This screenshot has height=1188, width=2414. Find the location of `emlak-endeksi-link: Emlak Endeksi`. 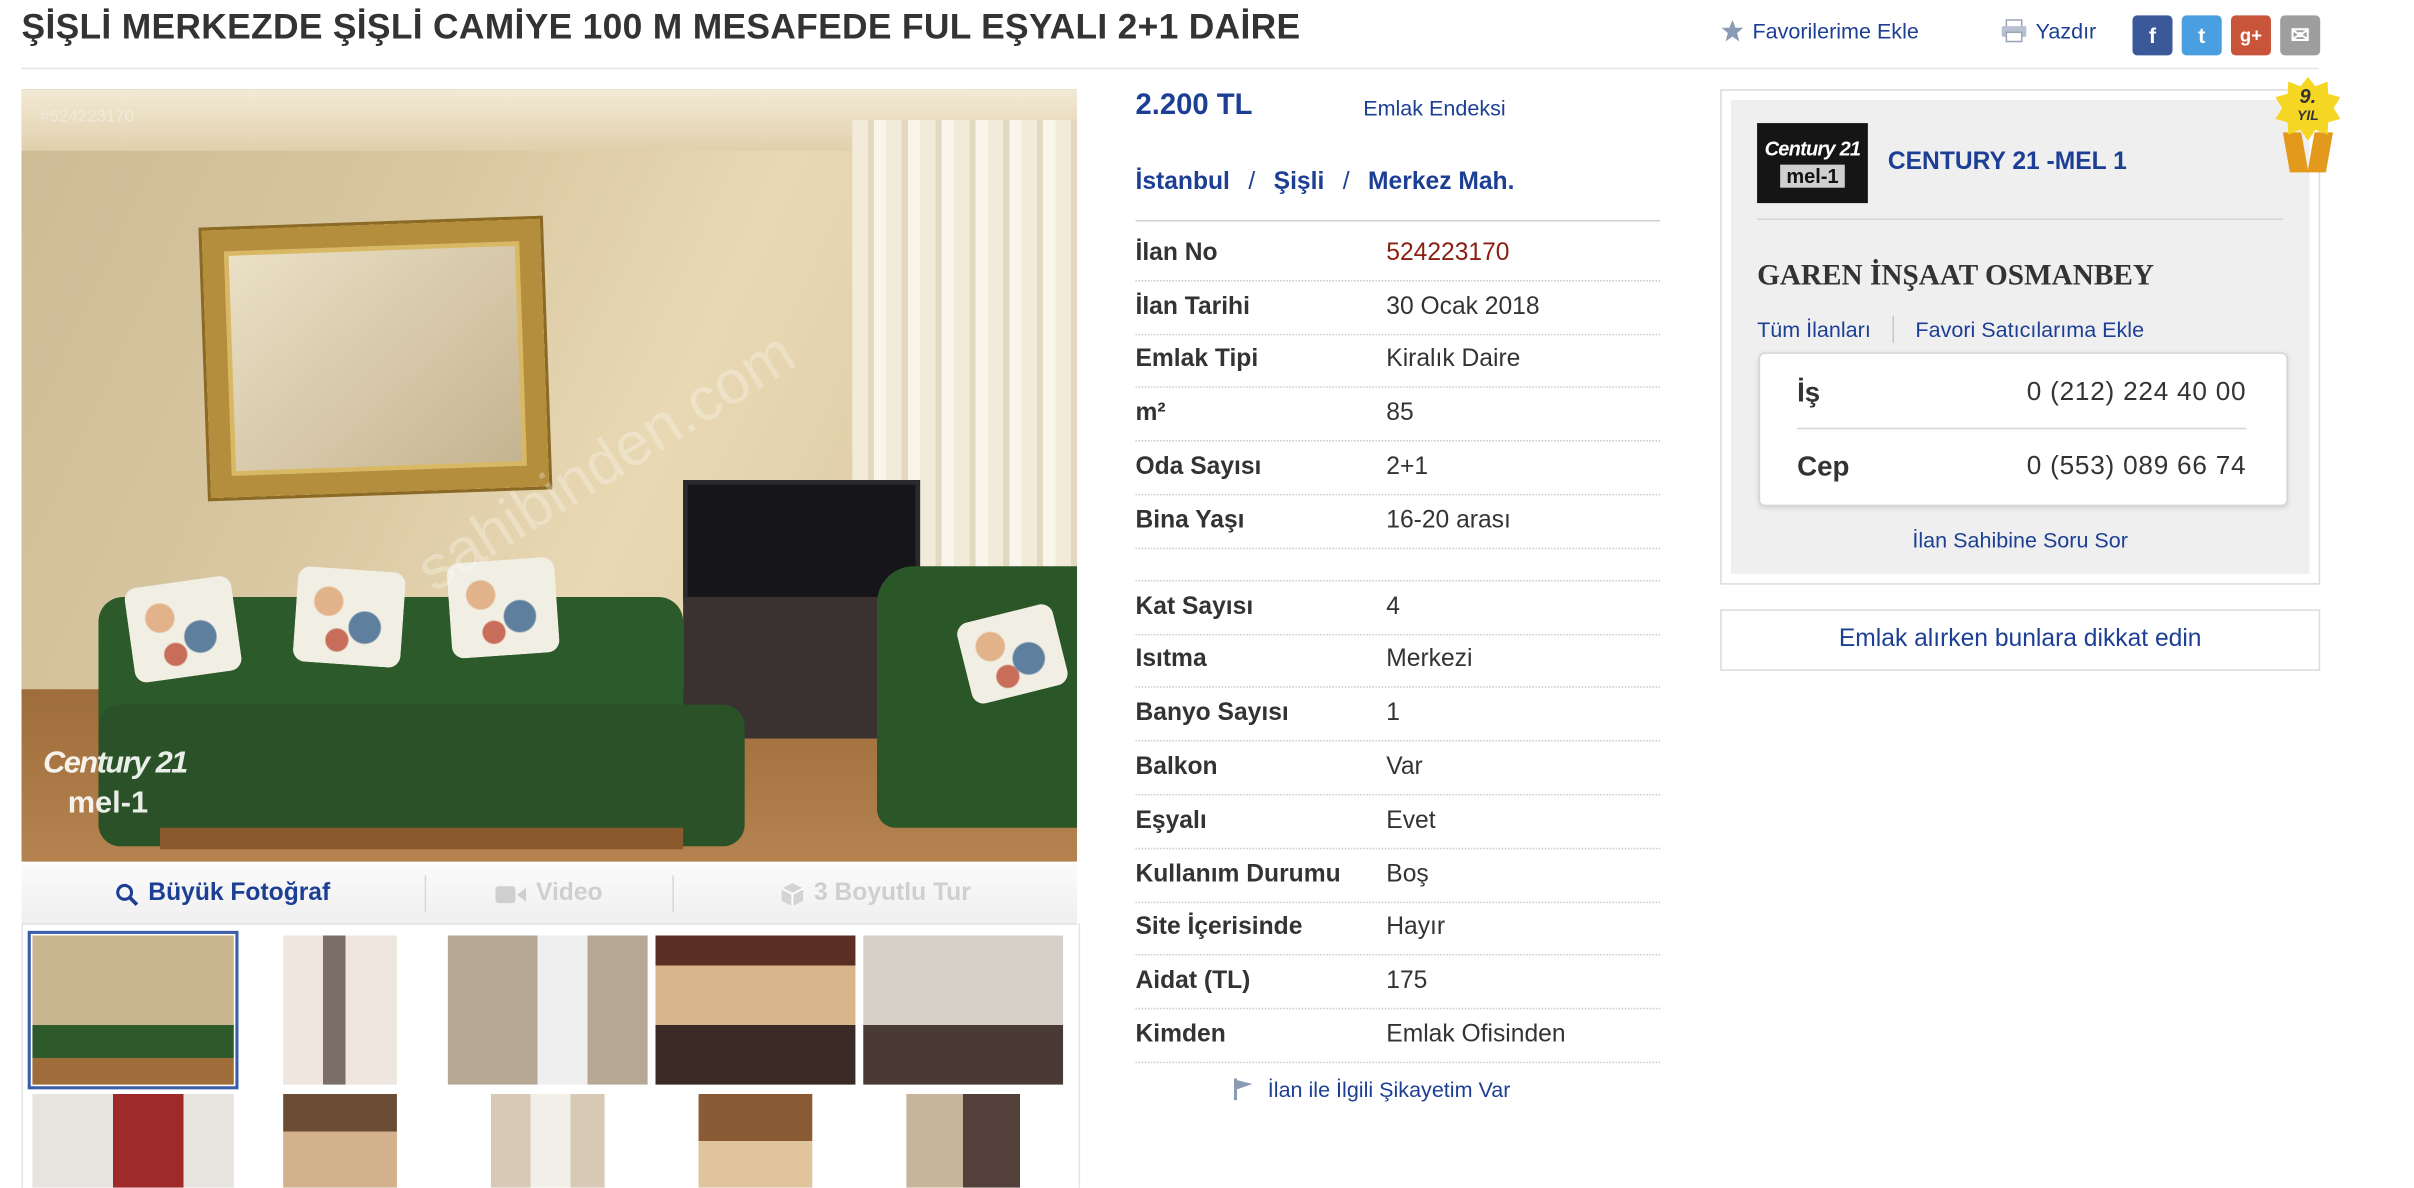

emlak-endeksi-link: Emlak Endeksi is located at coordinates (1434, 107).